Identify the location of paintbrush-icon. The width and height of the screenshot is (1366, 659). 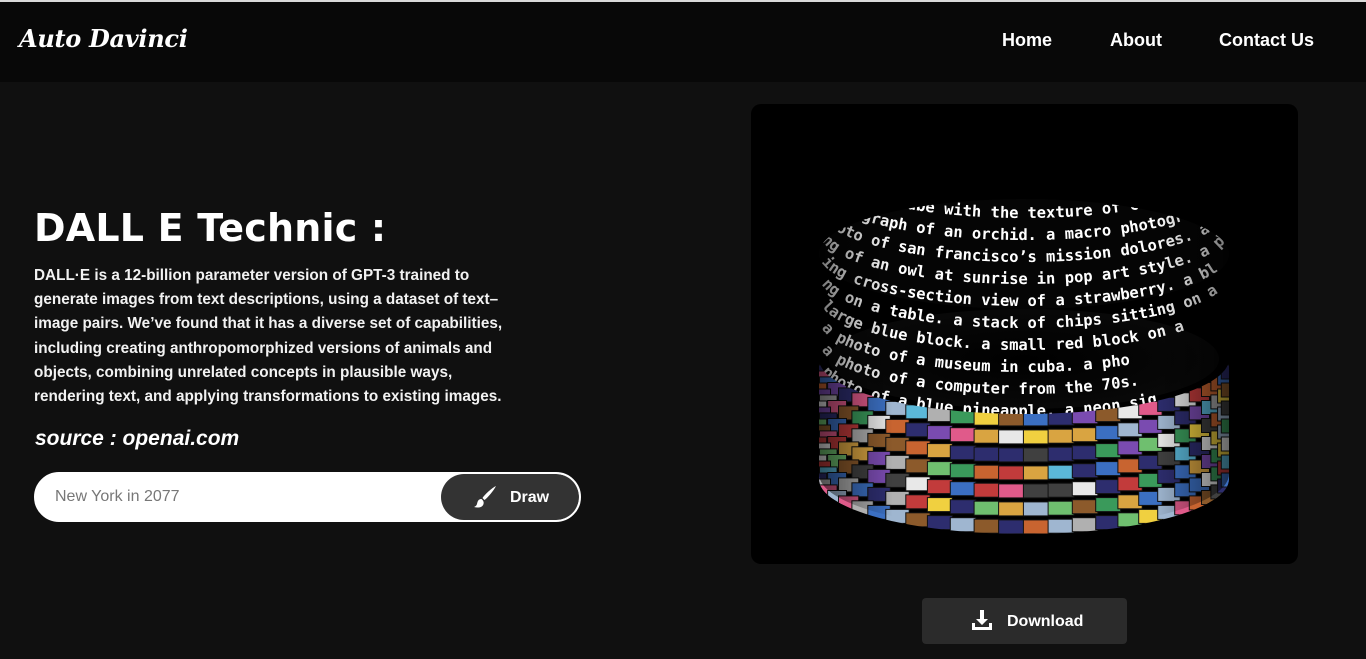
(485, 497).